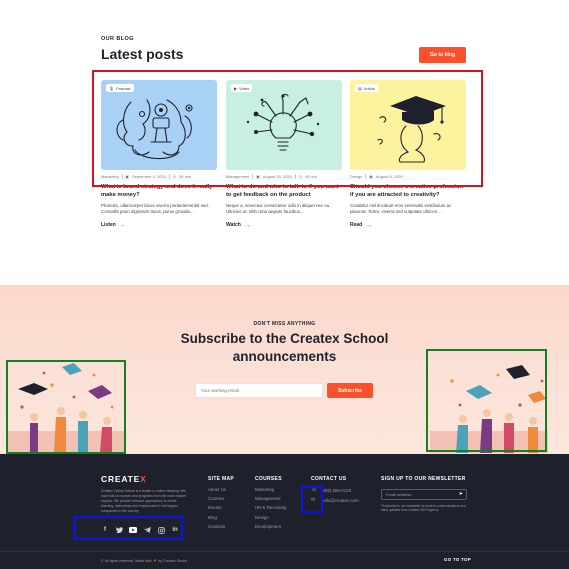 The width and height of the screenshot is (569, 569). What do you see at coordinates (340, 500) in the screenshot?
I see `contact-email: hello@createx.com` at bounding box center [340, 500].